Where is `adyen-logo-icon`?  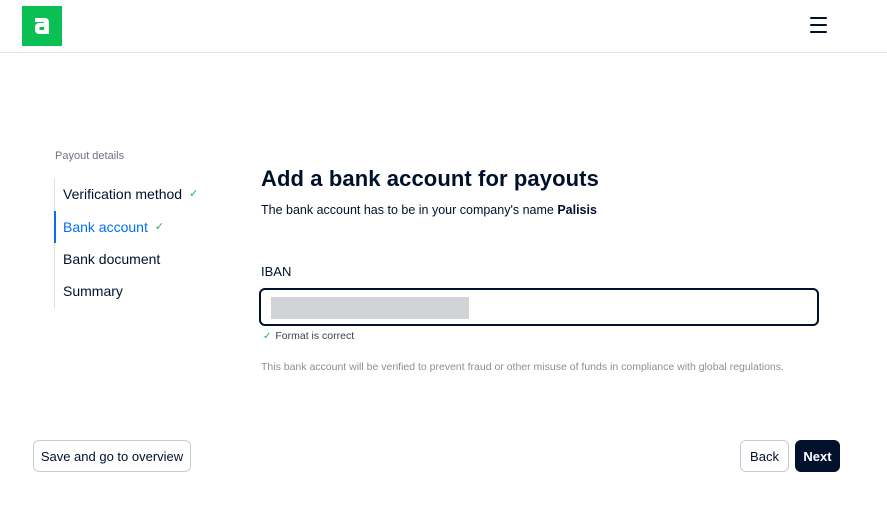
adyen-logo-icon is located at coordinates (42, 26).